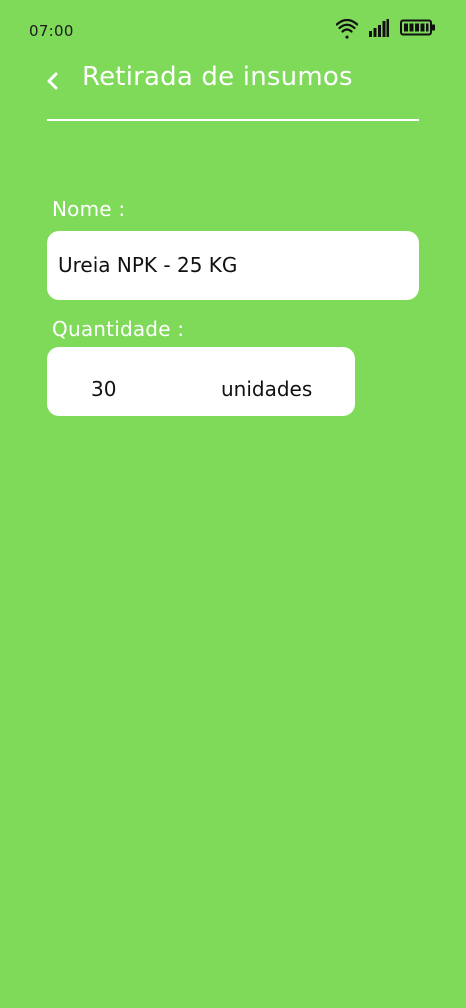  I want to click on chevron-left-icon, so click(52, 81).